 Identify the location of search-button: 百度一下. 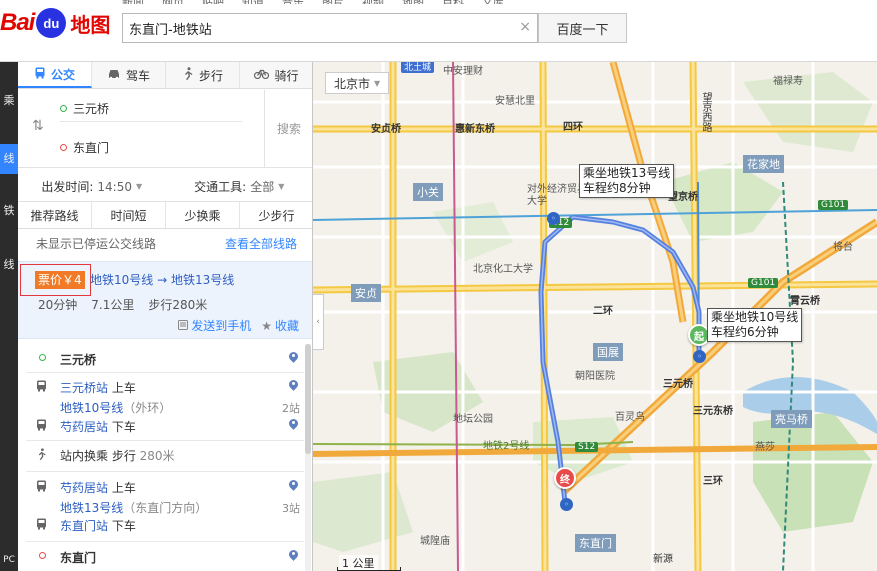
(582, 28).